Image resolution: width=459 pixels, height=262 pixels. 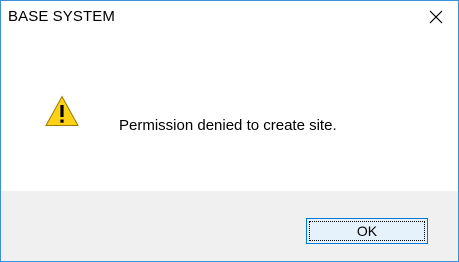 I want to click on warning-icon, so click(x=62, y=110).